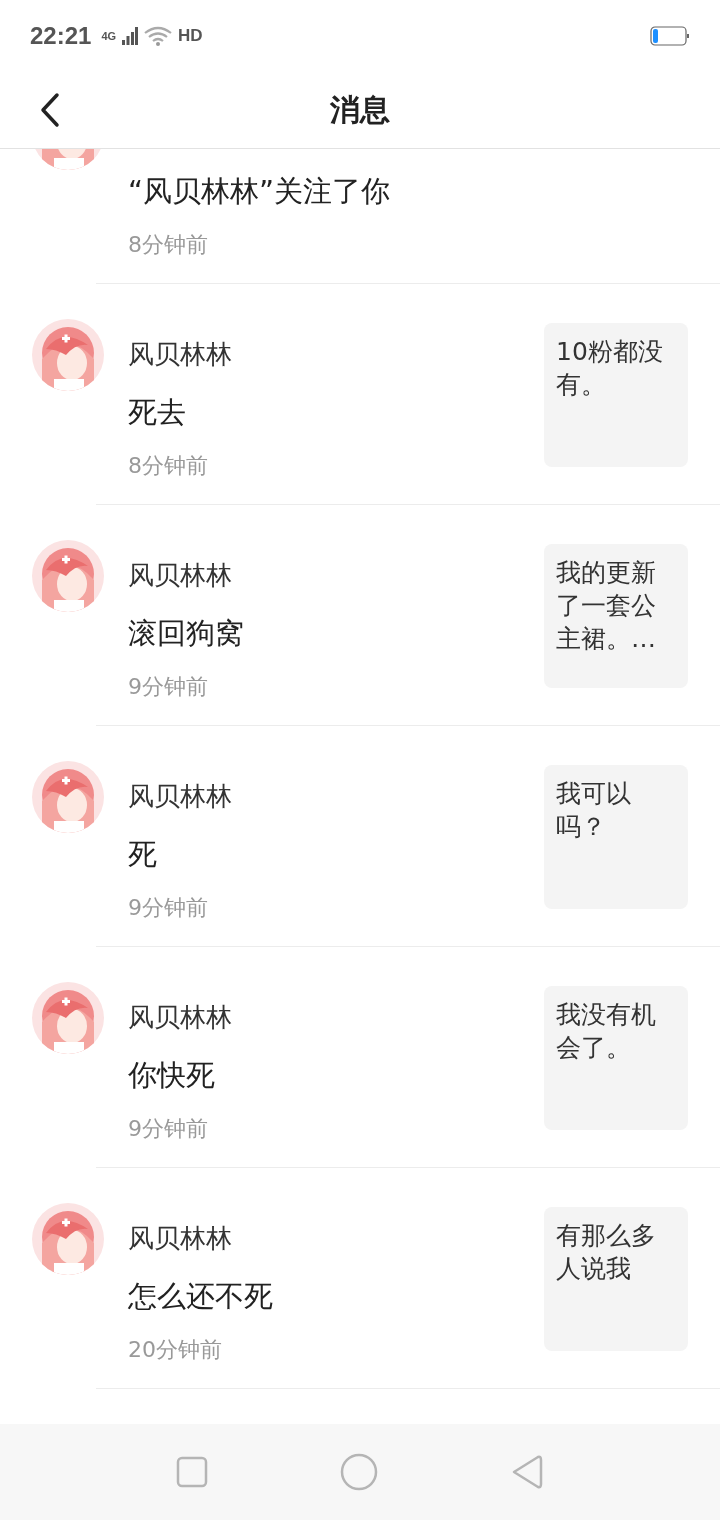 The image size is (720, 1520). Describe the element at coordinates (359, 1472) in the screenshot. I see `home-button` at that location.